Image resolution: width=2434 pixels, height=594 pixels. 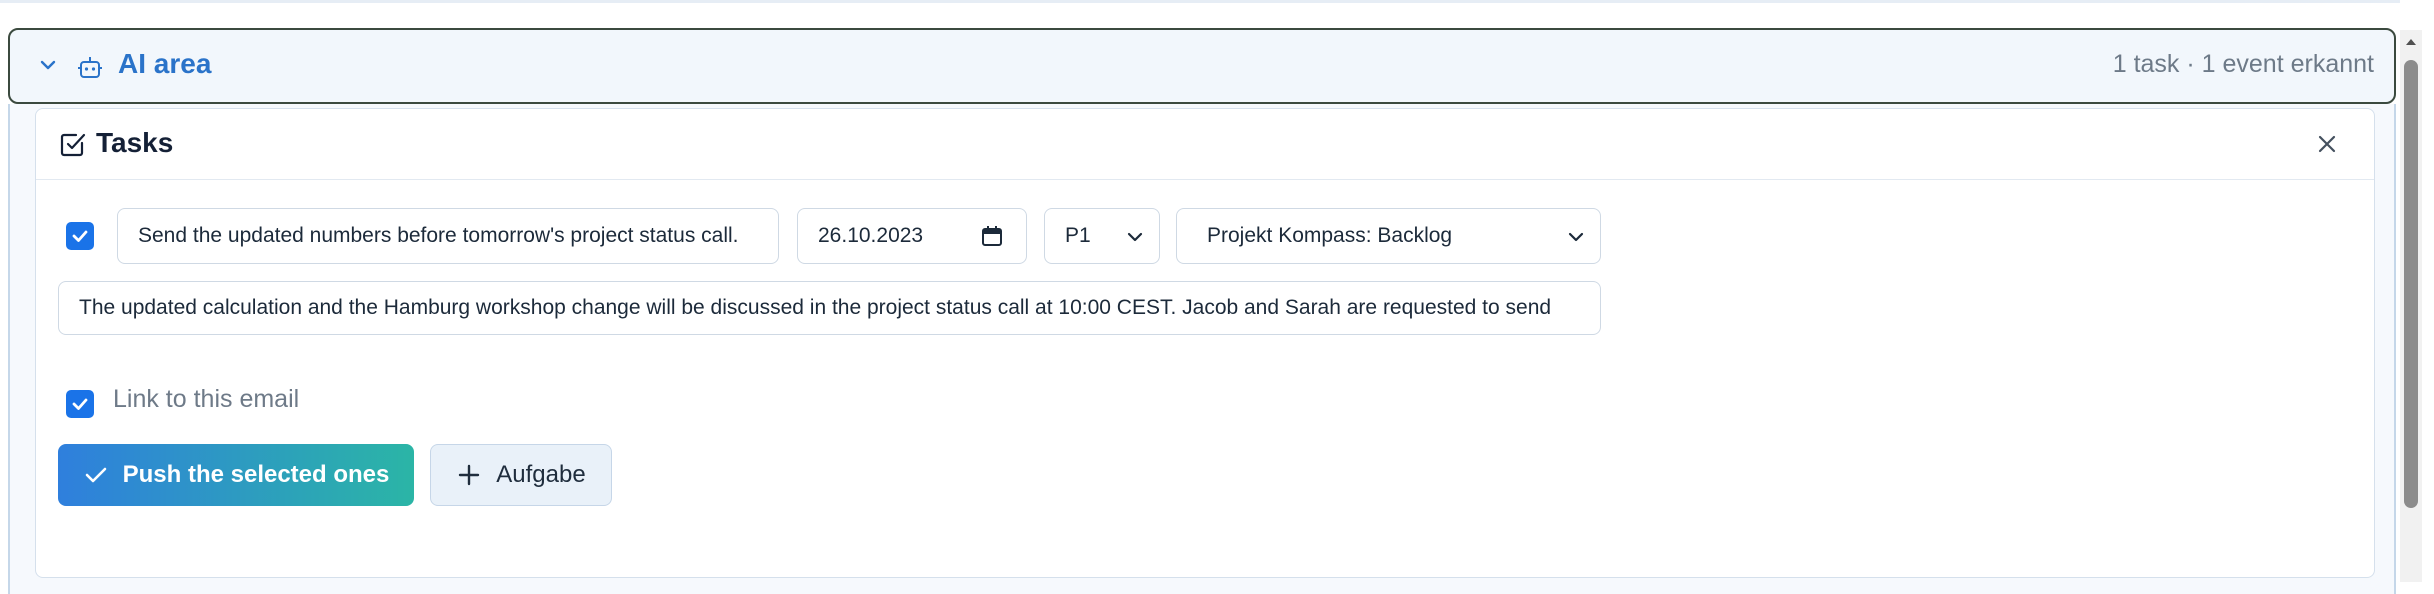 I want to click on check-square-icon, so click(x=73, y=145).